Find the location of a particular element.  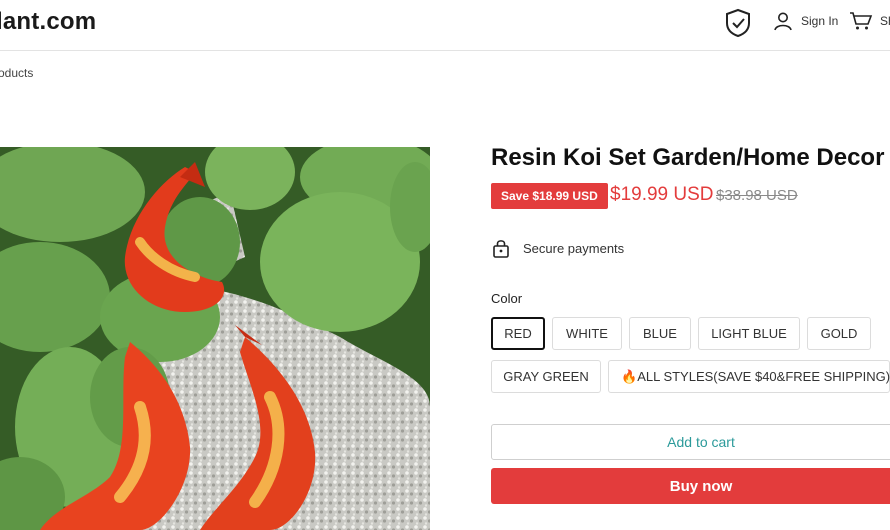

color-option-white: WHITE is located at coordinates (587, 333).